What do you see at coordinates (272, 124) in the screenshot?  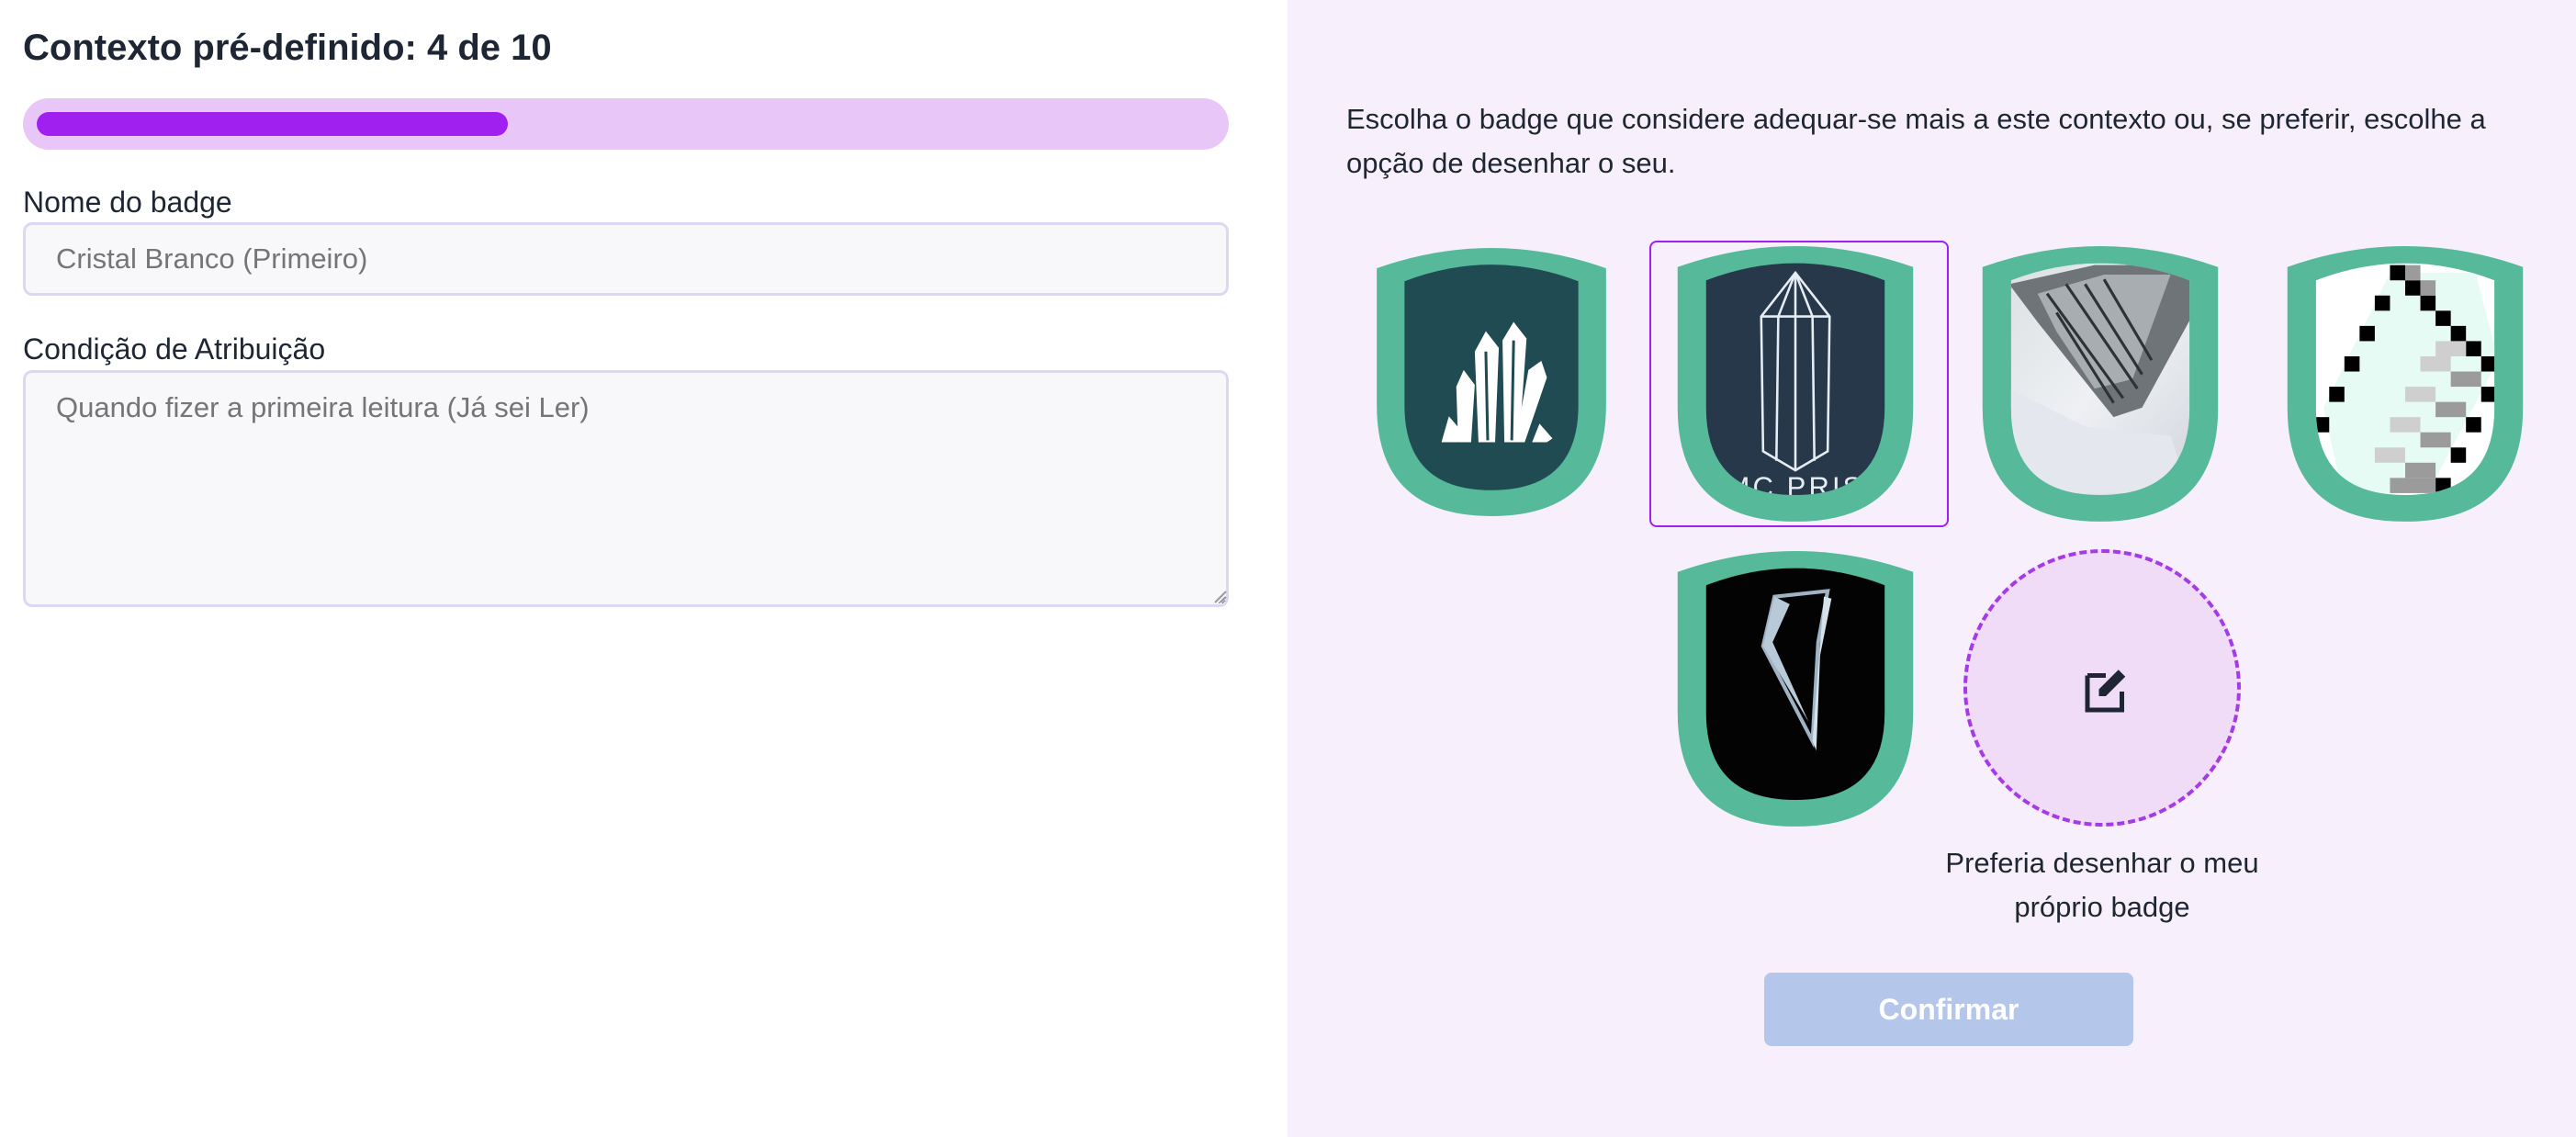 I see `progress-bar-fill` at bounding box center [272, 124].